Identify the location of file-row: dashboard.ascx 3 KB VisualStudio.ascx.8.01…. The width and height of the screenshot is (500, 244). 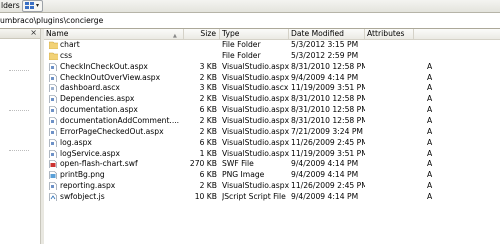
(272, 88).